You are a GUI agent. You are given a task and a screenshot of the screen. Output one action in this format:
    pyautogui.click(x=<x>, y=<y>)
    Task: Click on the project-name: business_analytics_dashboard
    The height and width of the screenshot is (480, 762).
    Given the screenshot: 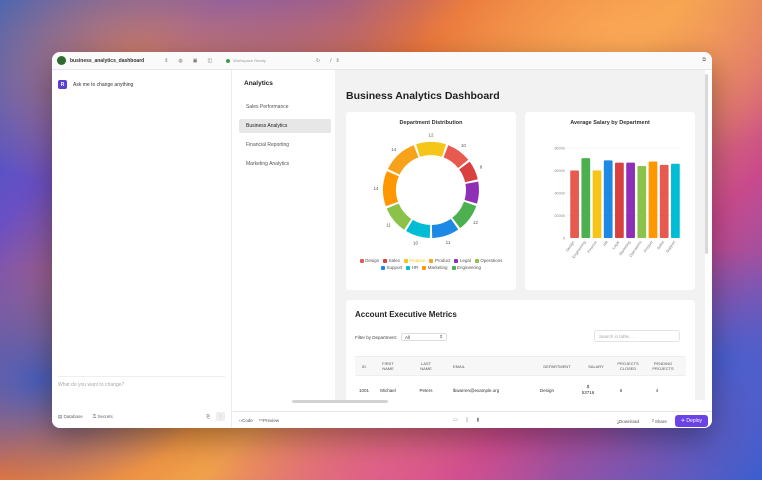 What is the action you would take?
    pyautogui.click(x=107, y=61)
    